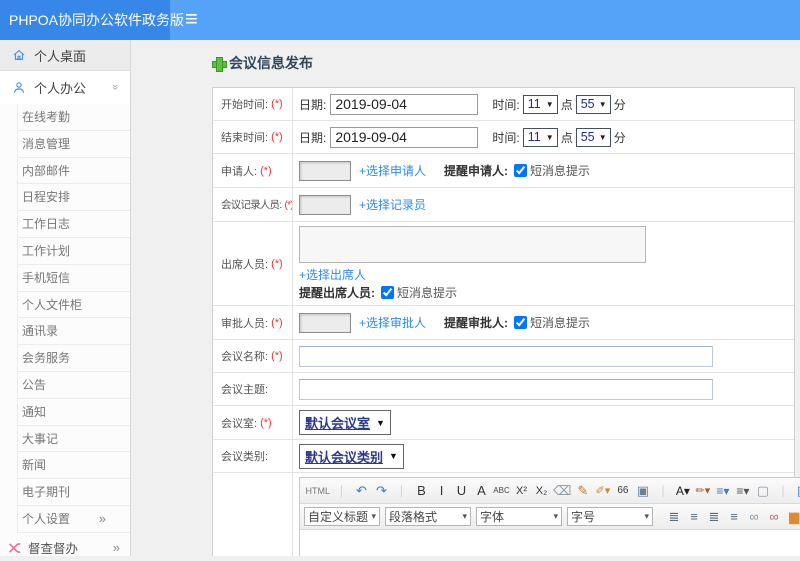  I want to click on form-row-start-time: 开始时间: (*) 日期: 时间: 11 ▼ 点 55 ▼ 分, so click(503, 104).